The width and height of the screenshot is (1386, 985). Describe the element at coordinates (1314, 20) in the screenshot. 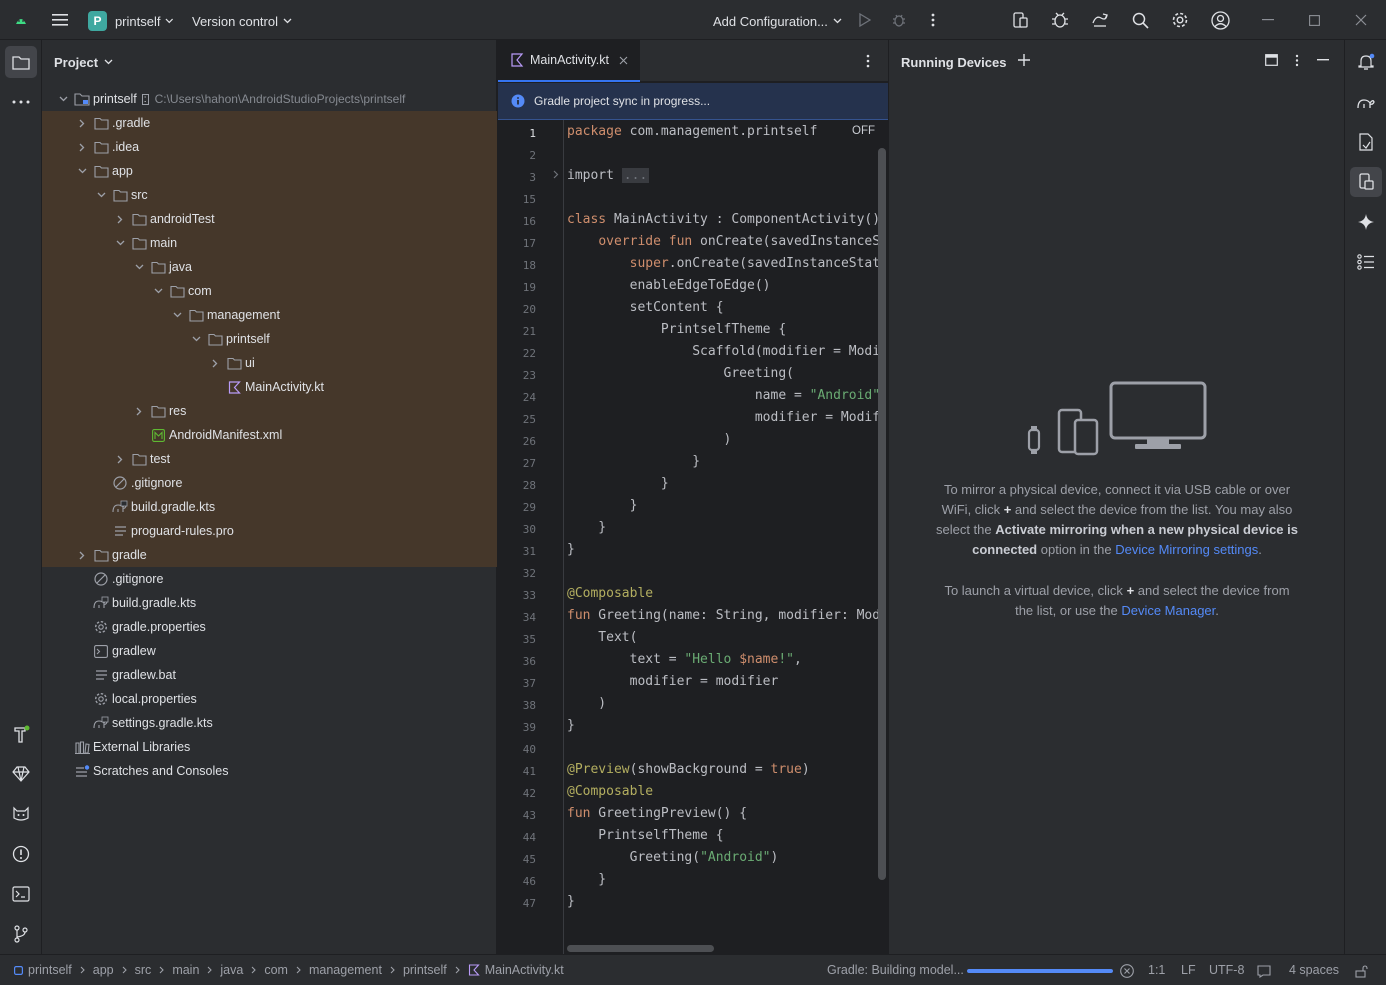

I see `maximize-window-icon` at that location.